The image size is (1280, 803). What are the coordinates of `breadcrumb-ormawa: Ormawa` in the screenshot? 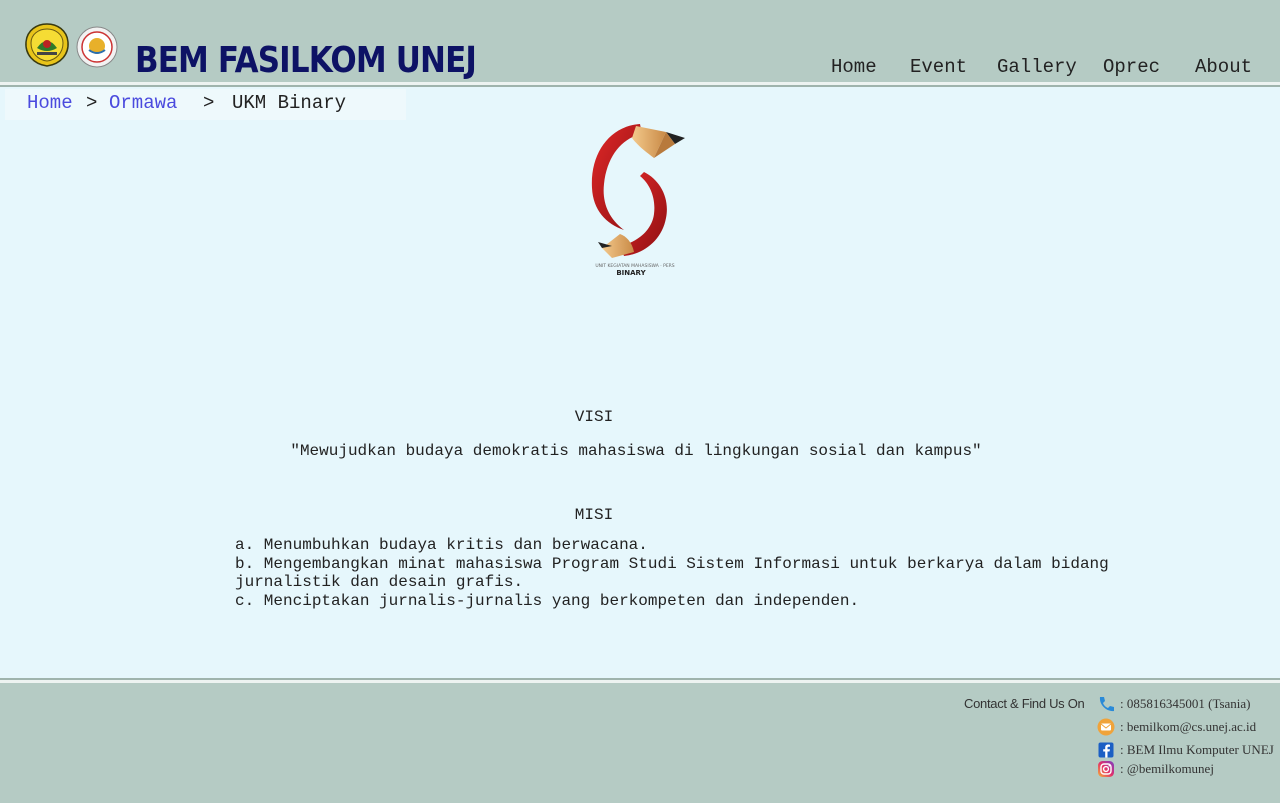 It's located at (143, 103).